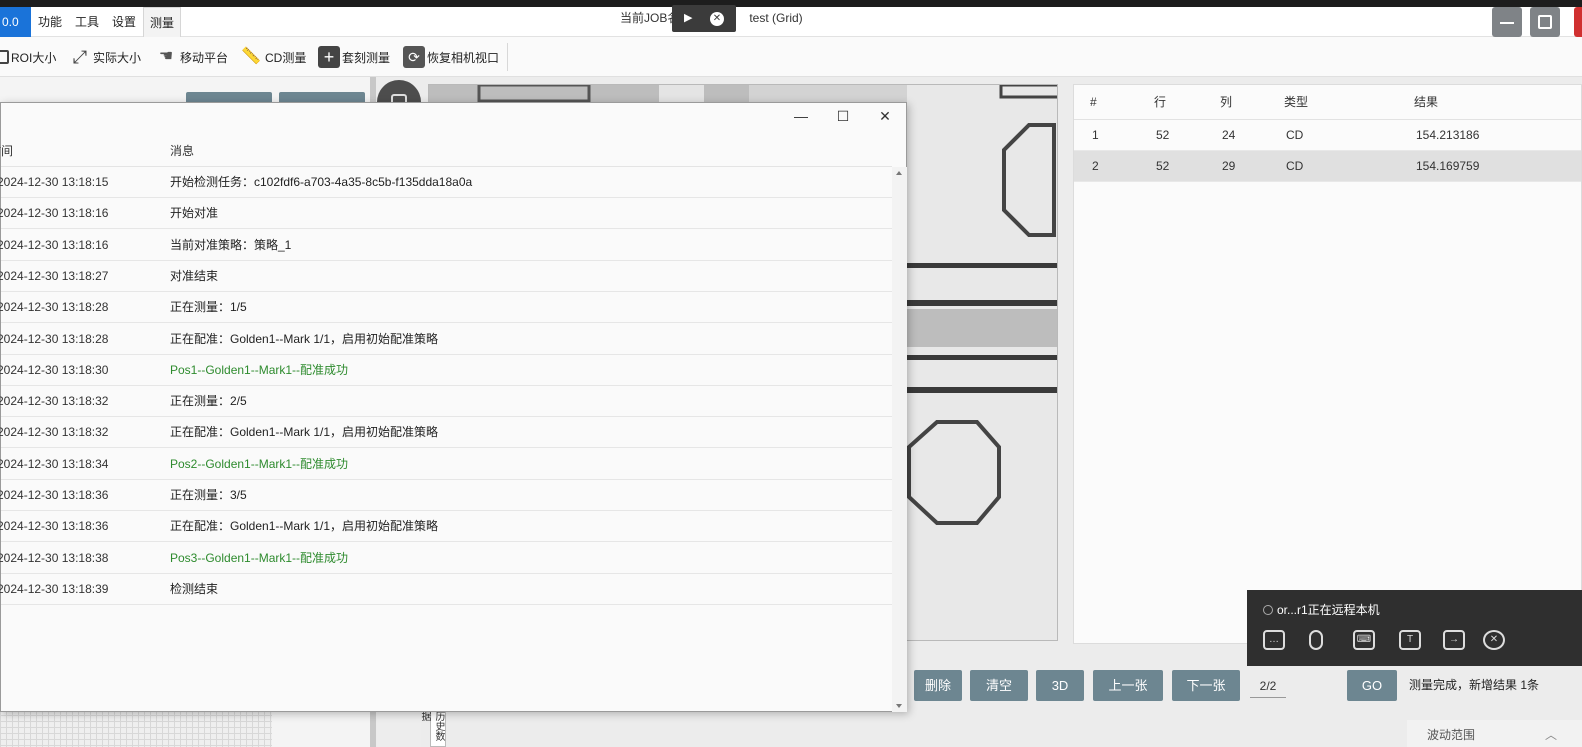 This screenshot has height=747, width=1582. What do you see at coordinates (1093, 102) in the screenshot?
I see `col-index: #` at bounding box center [1093, 102].